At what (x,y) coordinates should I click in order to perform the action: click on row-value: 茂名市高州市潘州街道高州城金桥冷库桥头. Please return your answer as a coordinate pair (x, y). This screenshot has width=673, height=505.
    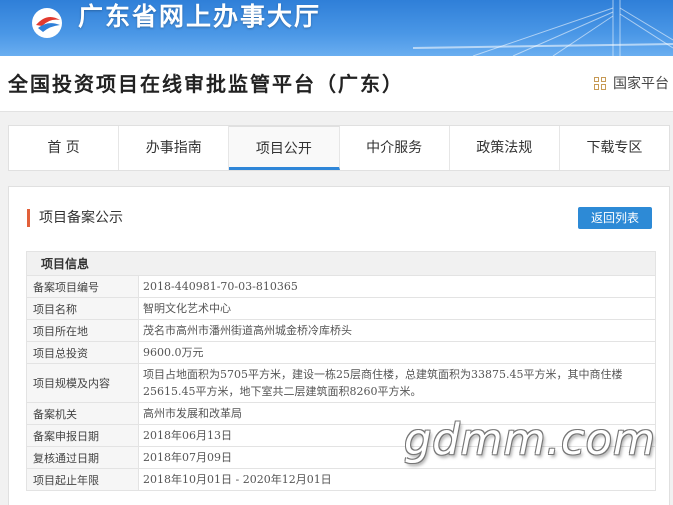
    Looking at the image, I should click on (397, 330).